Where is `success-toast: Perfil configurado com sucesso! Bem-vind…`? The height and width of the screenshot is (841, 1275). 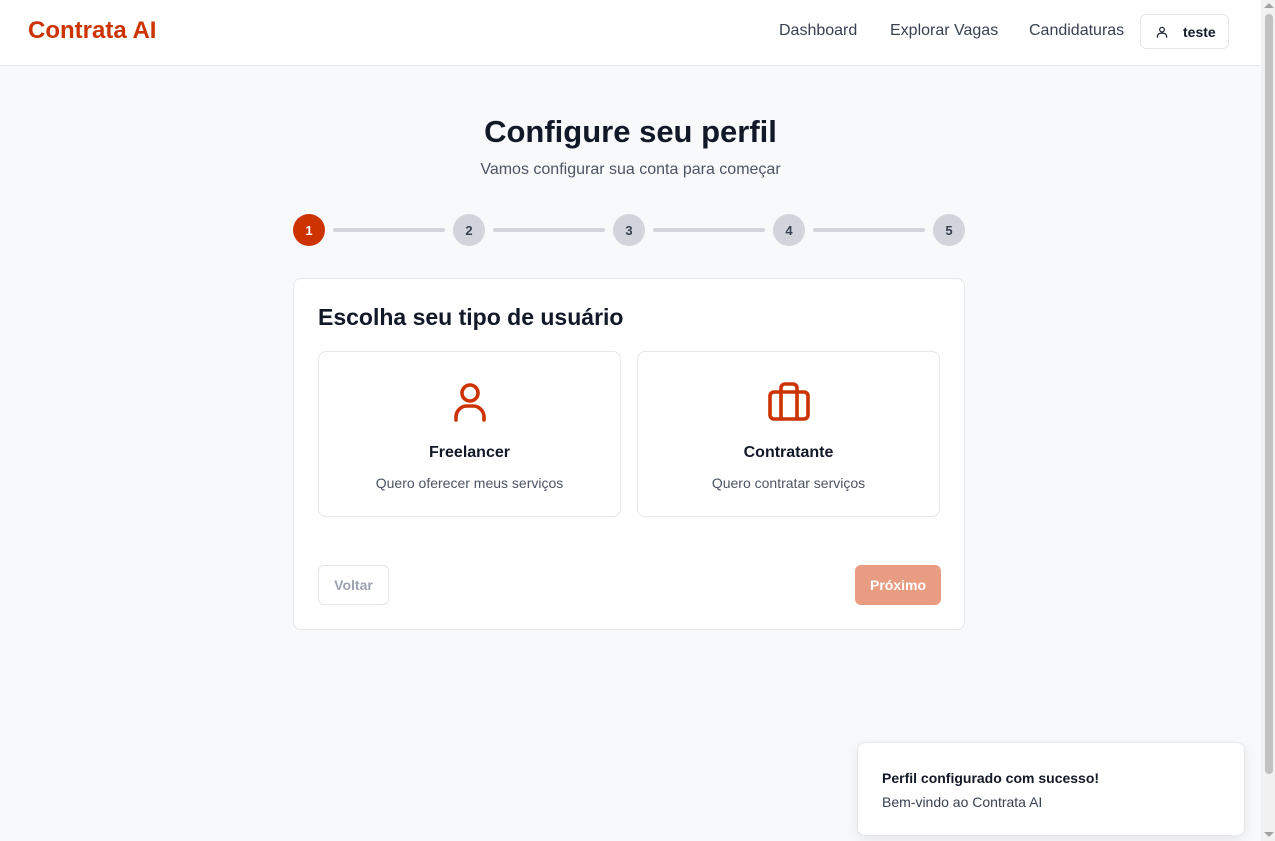 success-toast: Perfil configurado com sucesso! Bem-vind… is located at coordinates (1051, 789).